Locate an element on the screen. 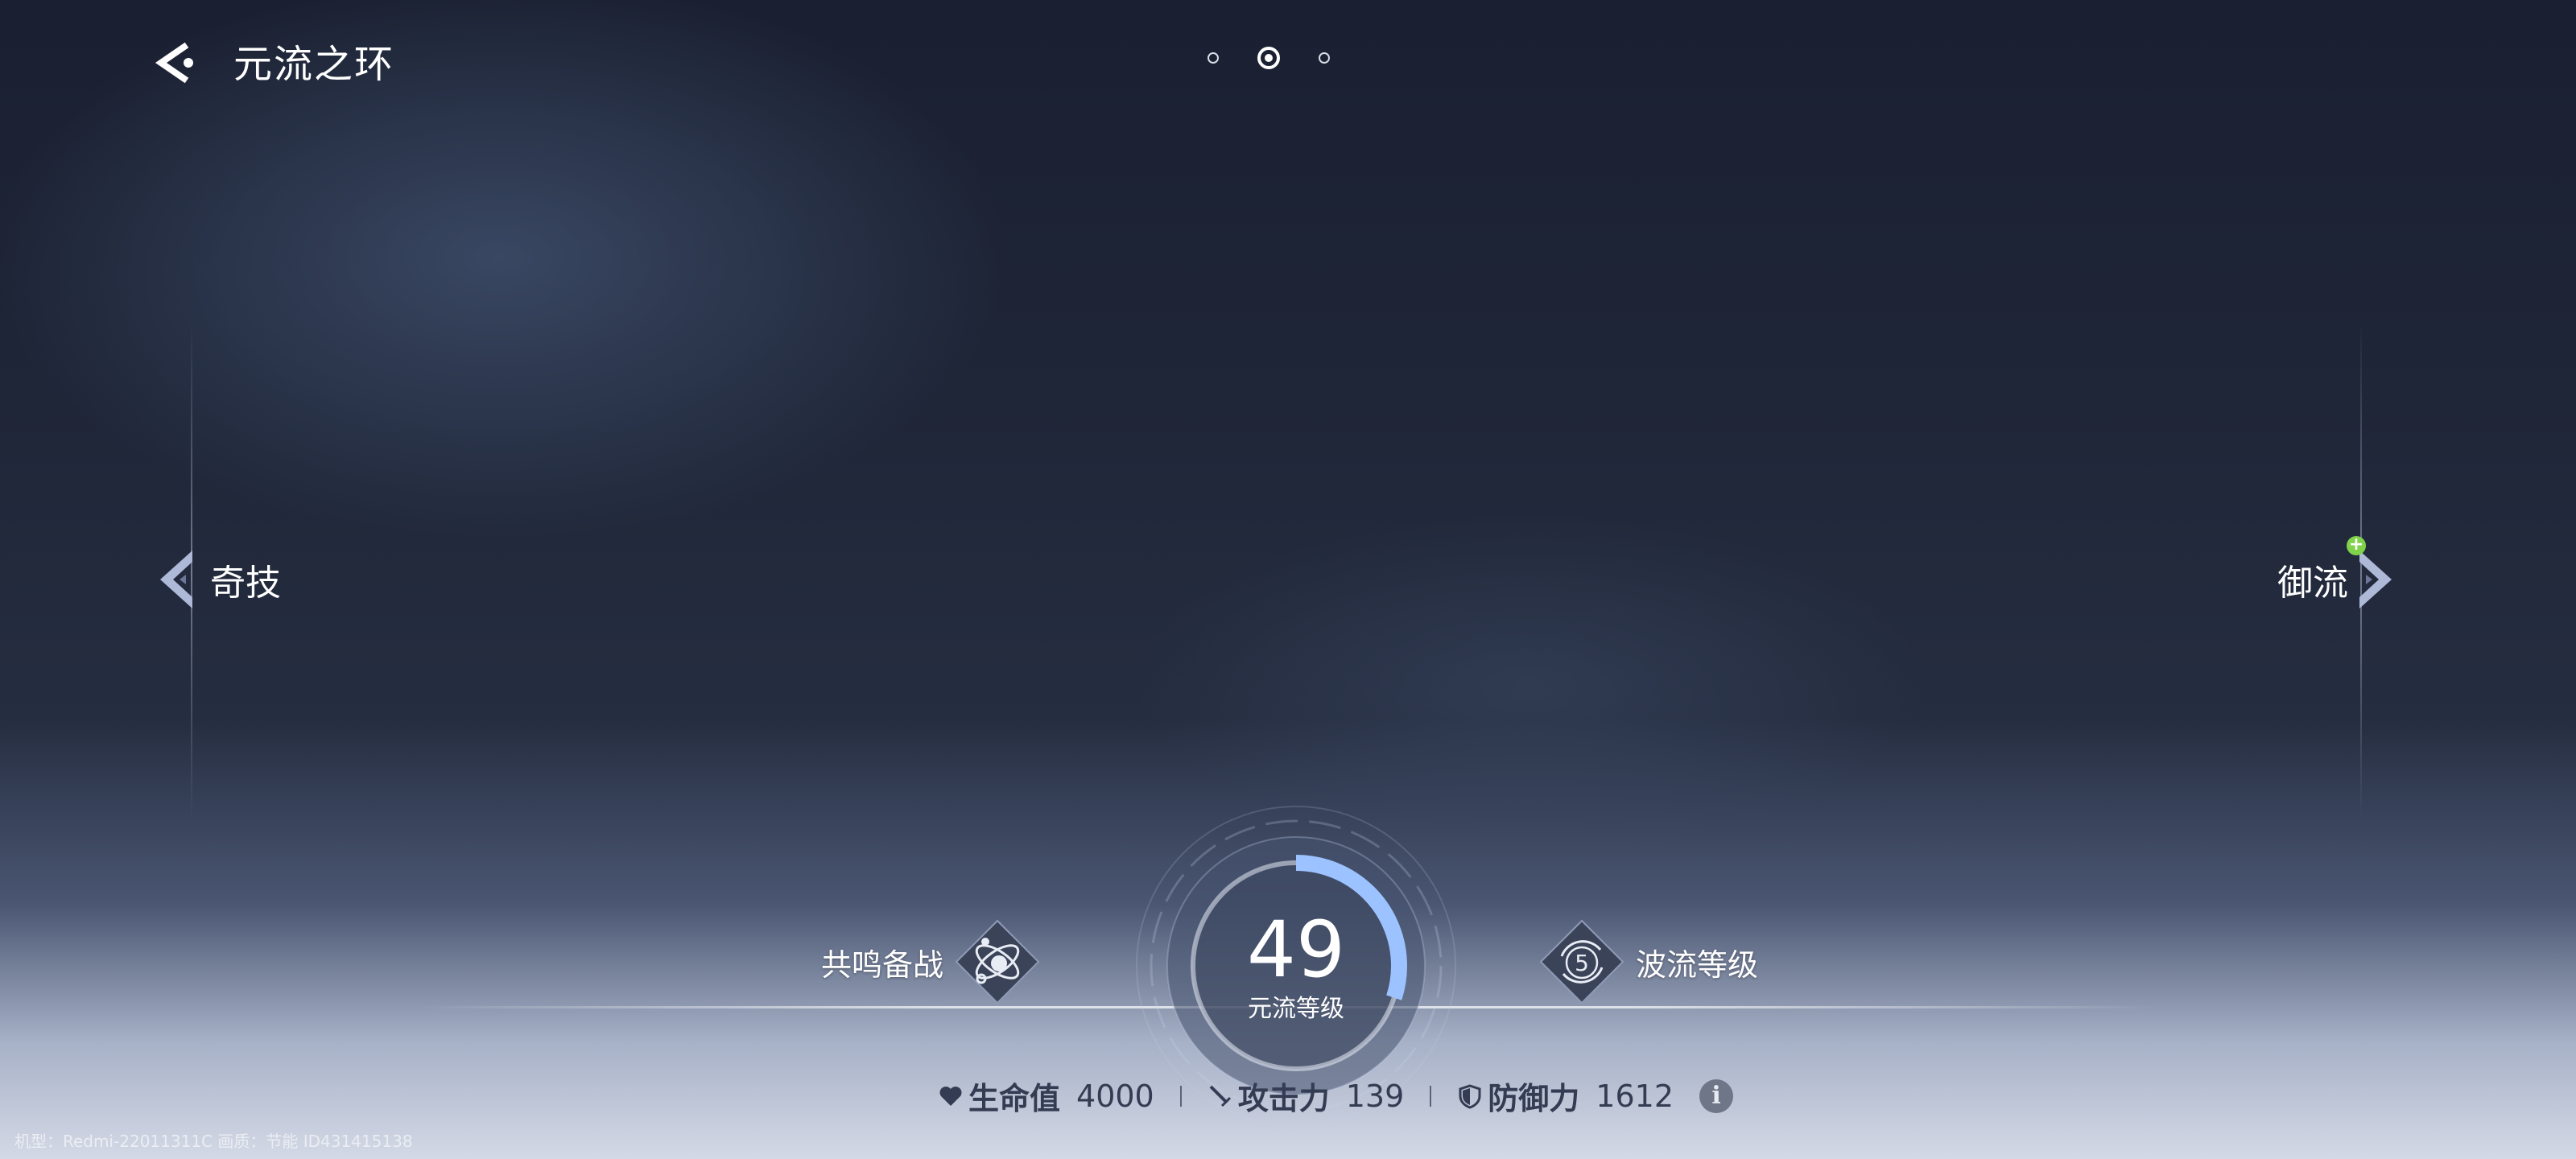  back-button is located at coordinates (175, 63).